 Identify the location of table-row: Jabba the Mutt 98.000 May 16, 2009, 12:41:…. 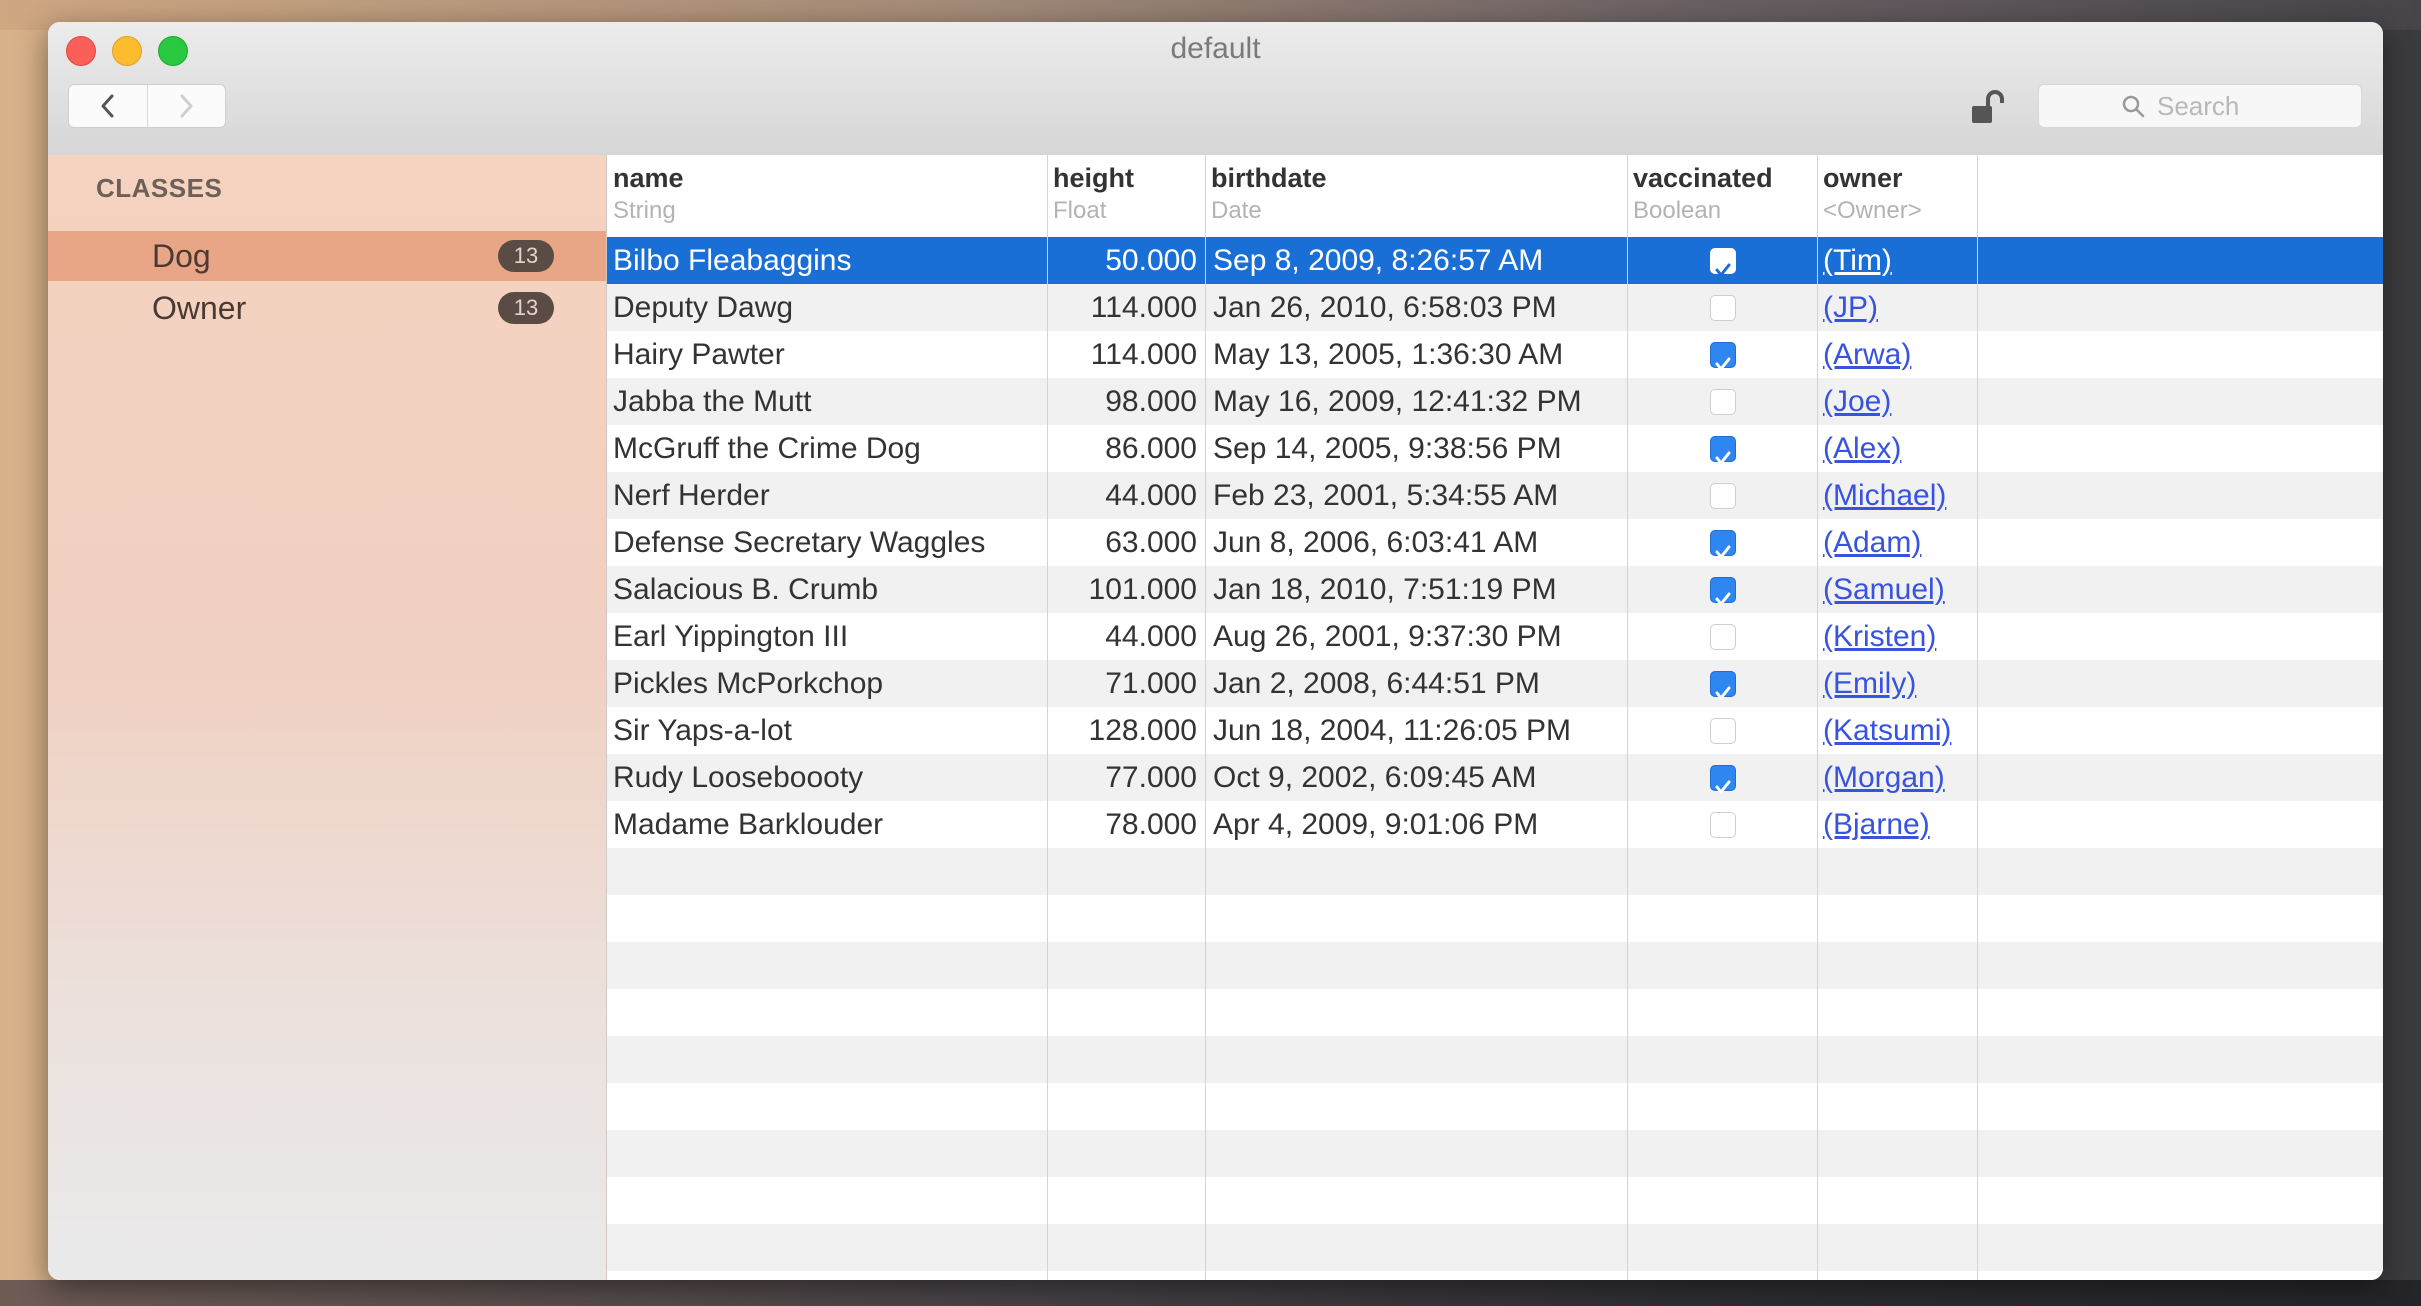
(1495, 401).